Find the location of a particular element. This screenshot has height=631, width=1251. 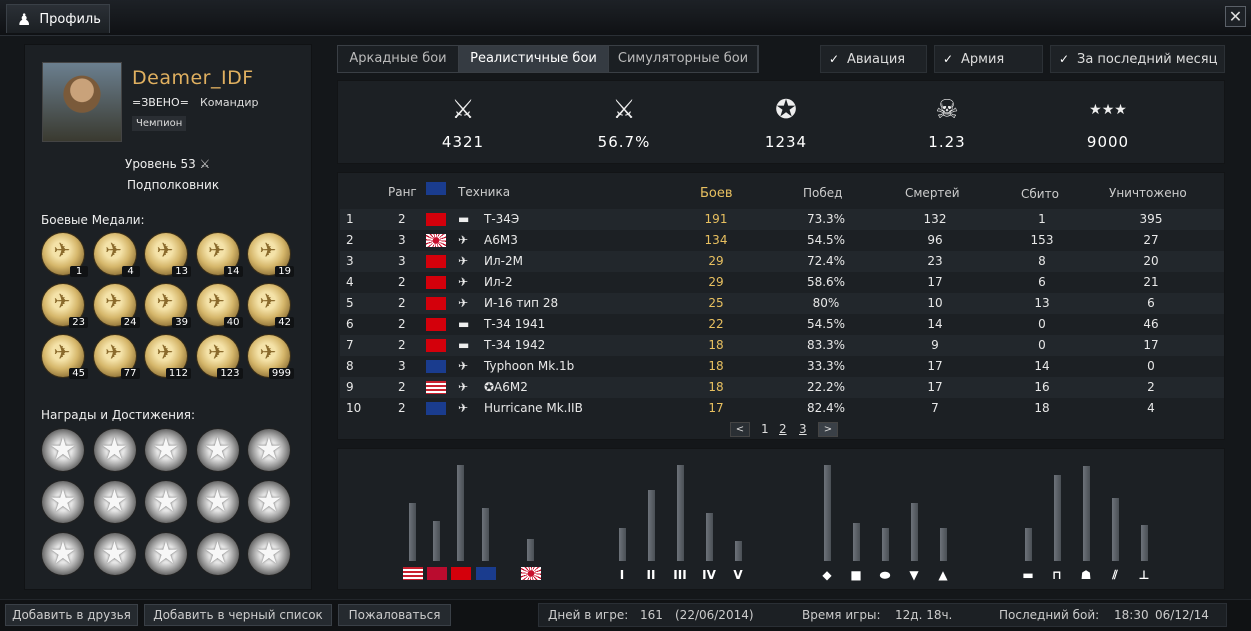

battle-medal: ✈ 24 is located at coordinates (116, 306).